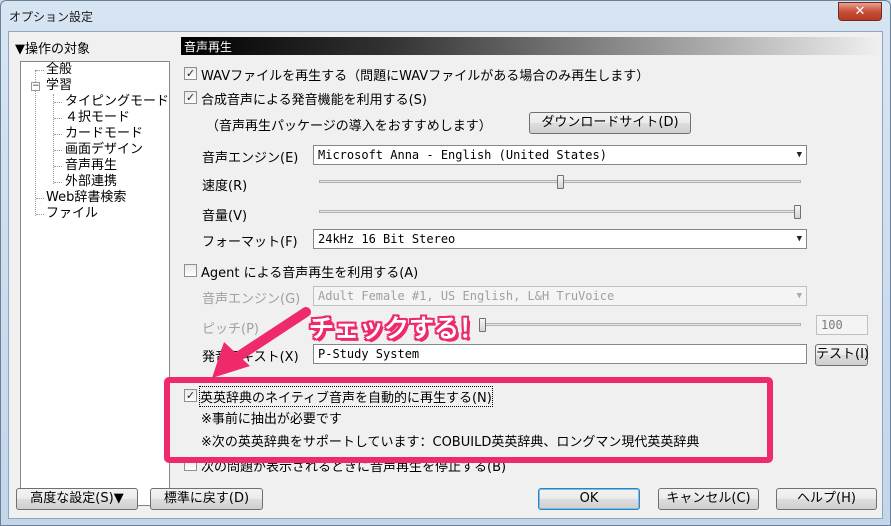 The image size is (891, 526). Describe the element at coordinates (826, 499) in the screenshot. I see `help-button: ヘルプ(H)` at that location.